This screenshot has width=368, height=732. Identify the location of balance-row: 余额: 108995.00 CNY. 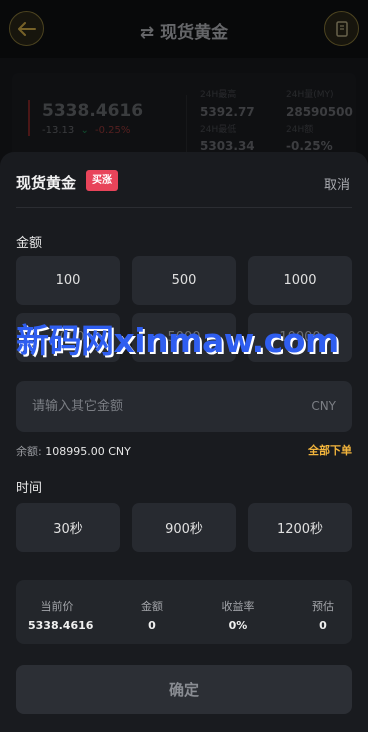
(73, 451).